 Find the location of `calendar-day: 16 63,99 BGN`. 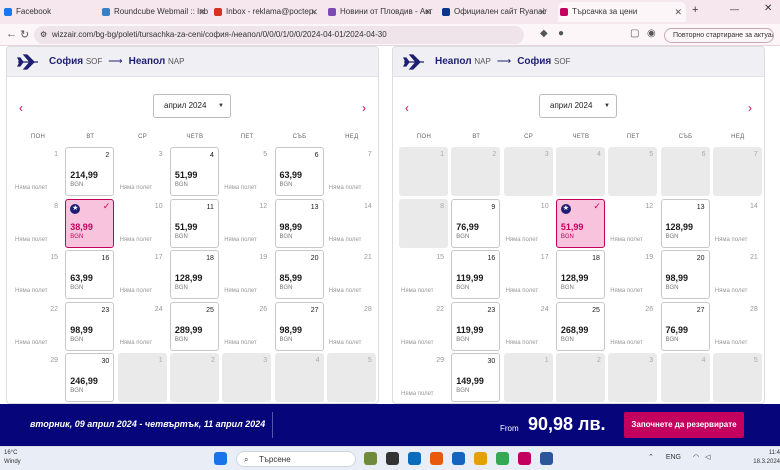

calendar-day: 16 63,99 BGN is located at coordinates (90, 274).